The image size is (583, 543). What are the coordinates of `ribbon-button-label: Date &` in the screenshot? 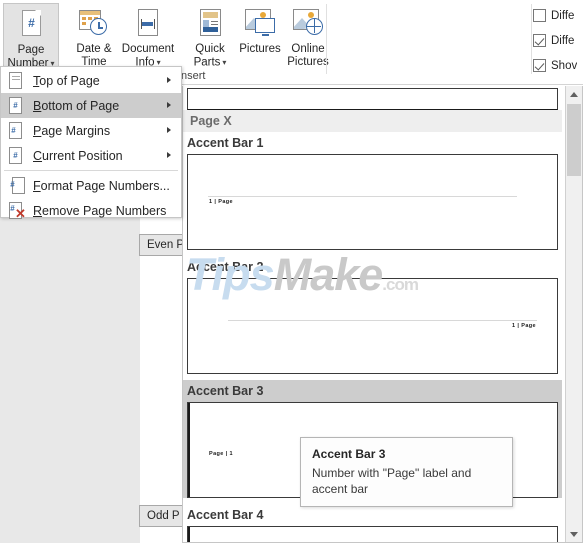 It's located at (94, 49).